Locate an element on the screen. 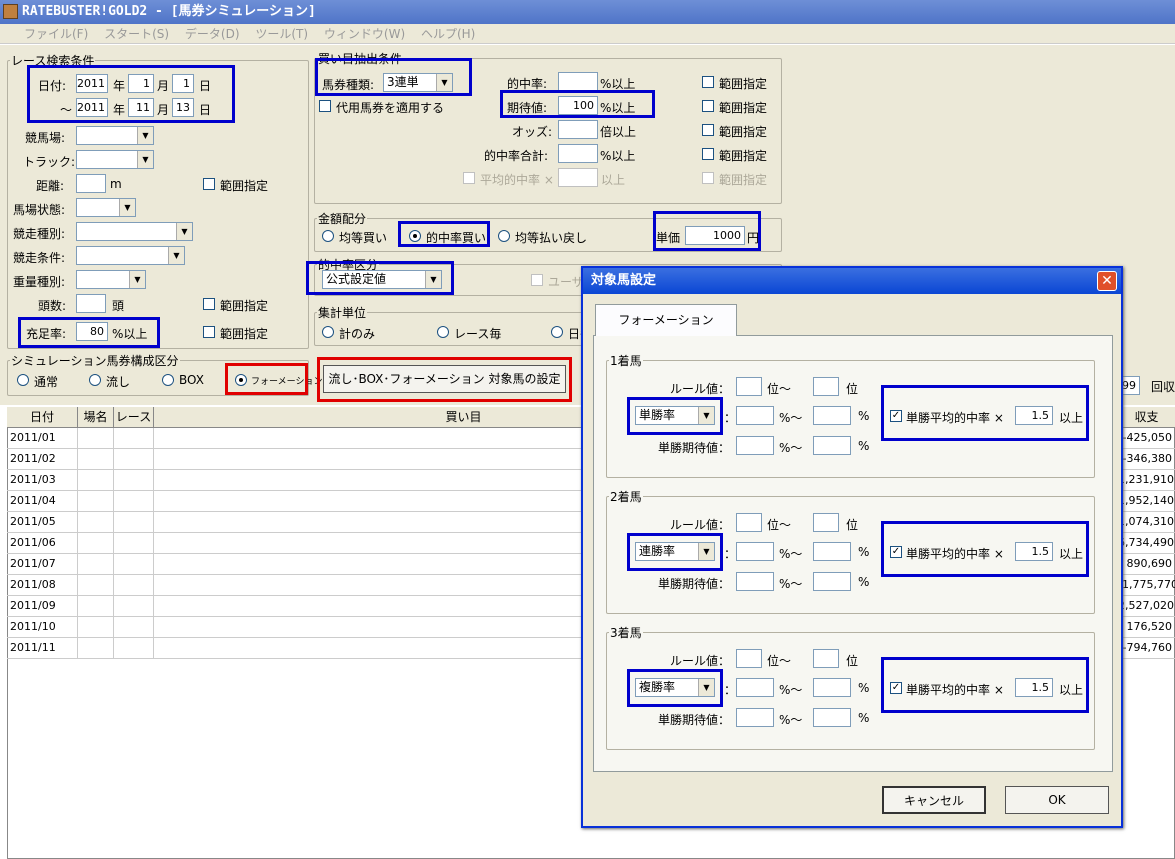 The height and width of the screenshot is (859, 1175). ok-button: OK is located at coordinates (1057, 800).